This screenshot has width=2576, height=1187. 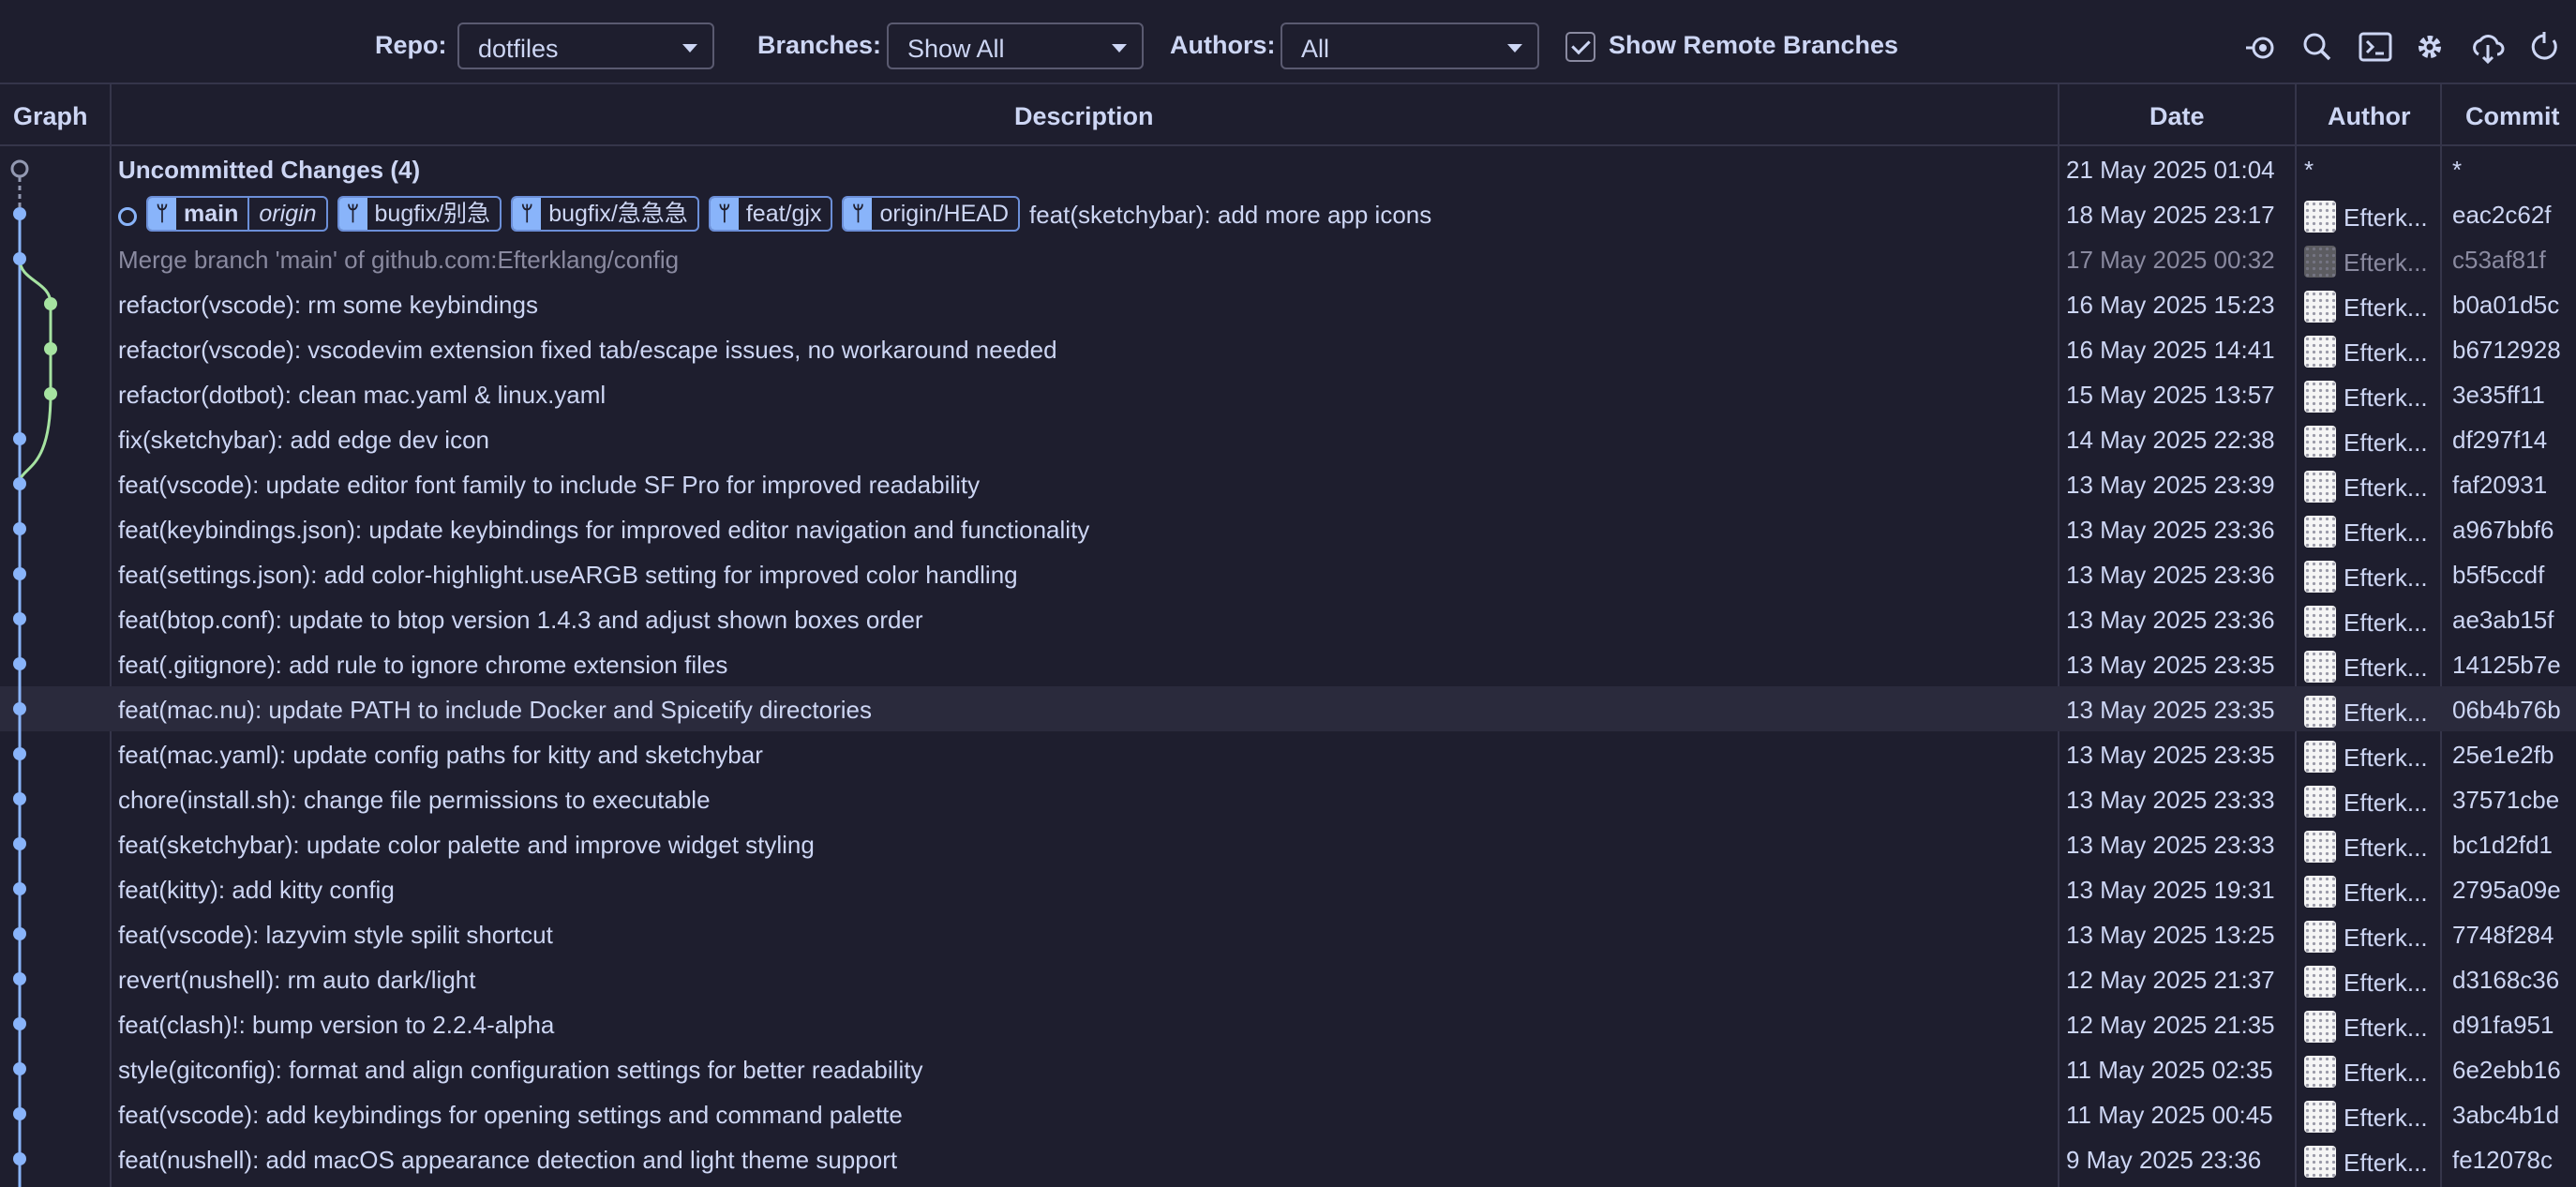 What do you see at coordinates (2544, 47) in the screenshot?
I see `refresh-icon` at bounding box center [2544, 47].